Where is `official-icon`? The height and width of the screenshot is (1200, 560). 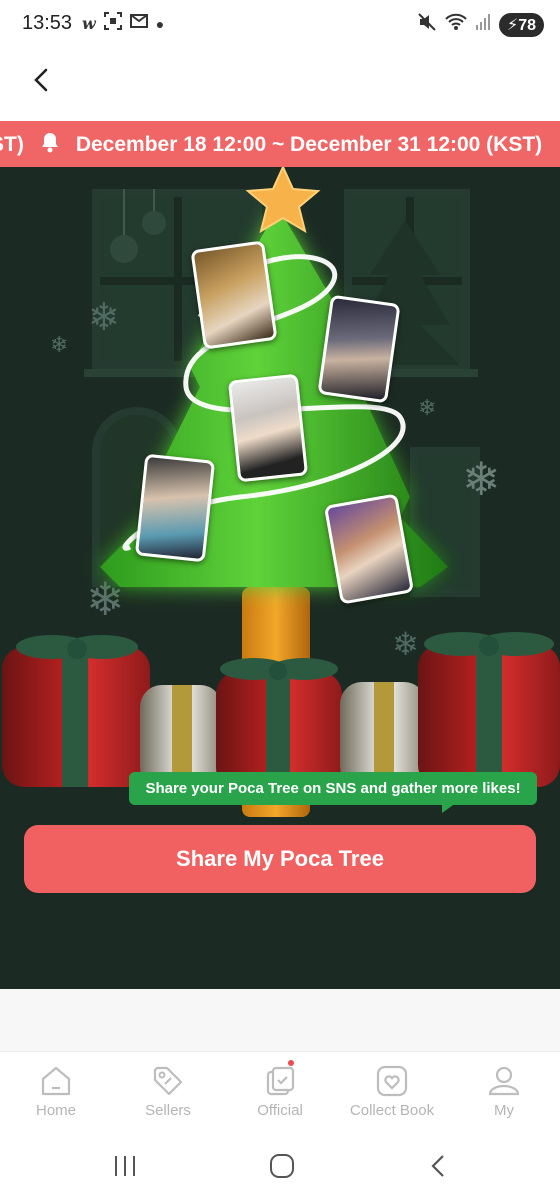
official-icon is located at coordinates (280, 1081).